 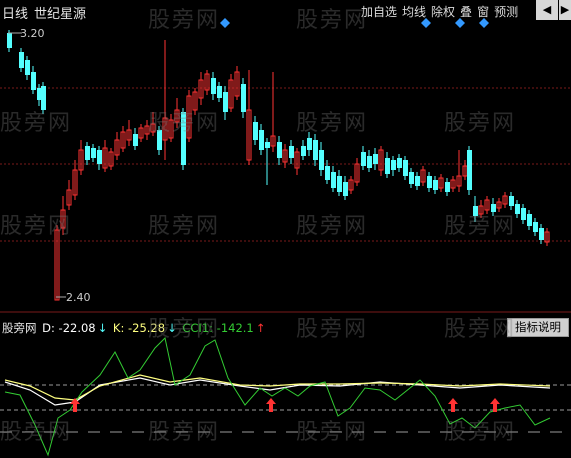 I want to click on cci-value: CCI1: -142.1, so click(x=218, y=328).